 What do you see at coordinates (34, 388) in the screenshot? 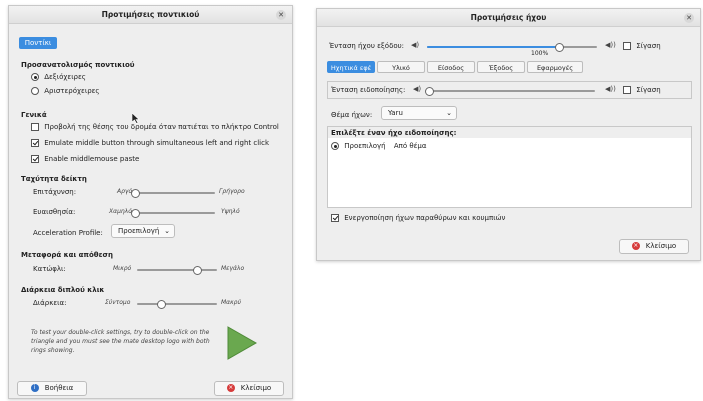
I see `help-icon: i` at bounding box center [34, 388].